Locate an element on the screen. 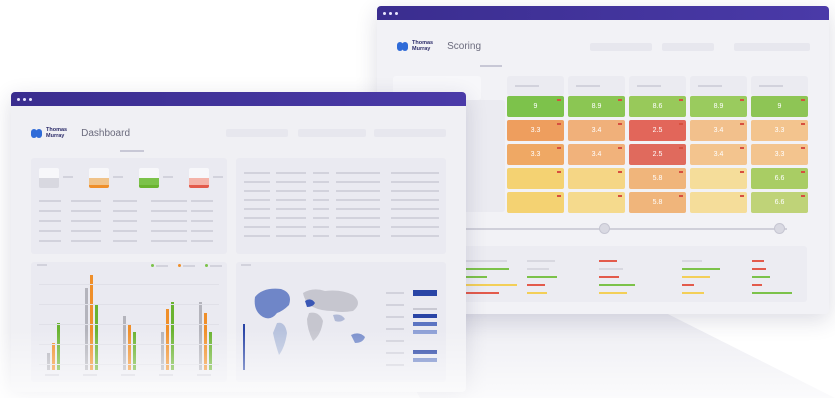 This screenshot has width=835, height=398. range-track is located at coordinates (612, 229).